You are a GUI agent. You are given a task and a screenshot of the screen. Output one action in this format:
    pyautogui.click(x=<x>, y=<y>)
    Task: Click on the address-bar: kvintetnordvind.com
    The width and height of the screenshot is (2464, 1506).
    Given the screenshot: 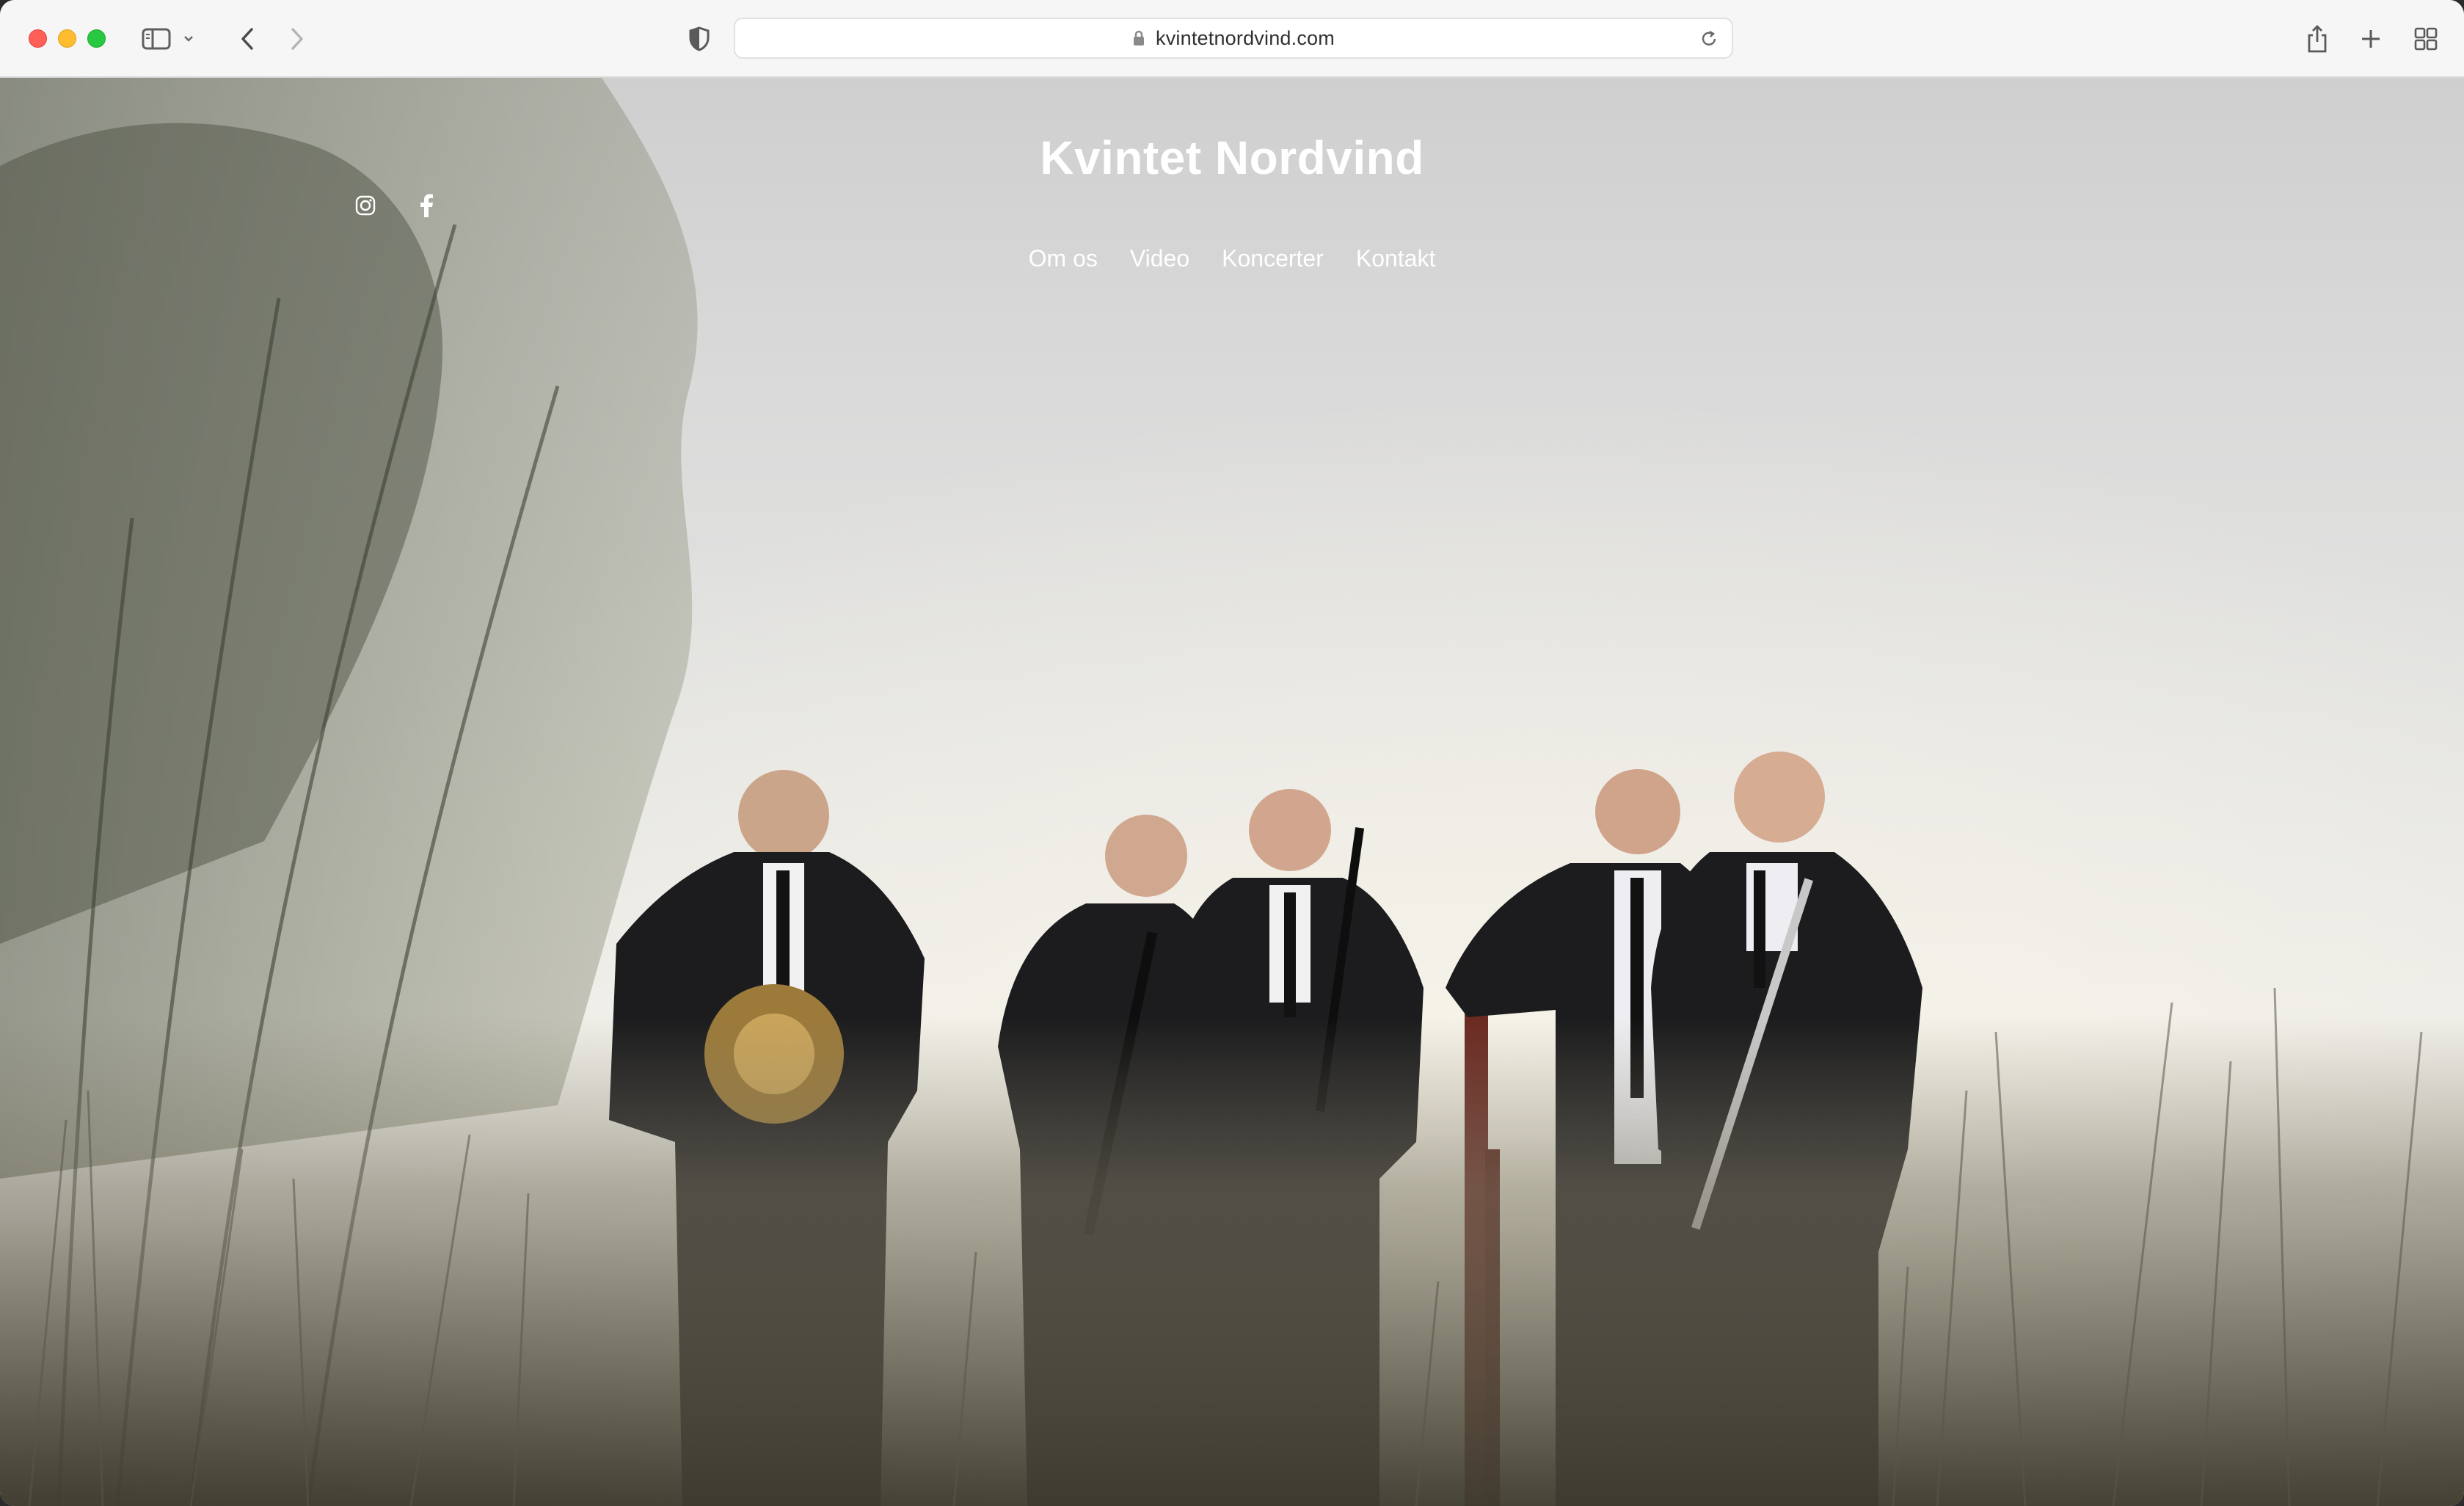 What is the action you would take?
    pyautogui.click(x=1233, y=38)
    